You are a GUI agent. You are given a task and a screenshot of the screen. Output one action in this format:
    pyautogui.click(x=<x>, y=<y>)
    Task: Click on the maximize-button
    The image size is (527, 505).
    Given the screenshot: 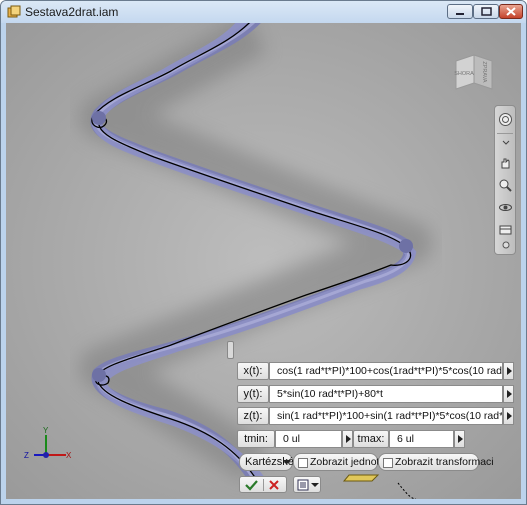 What is the action you would take?
    pyautogui.click(x=486, y=11)
    